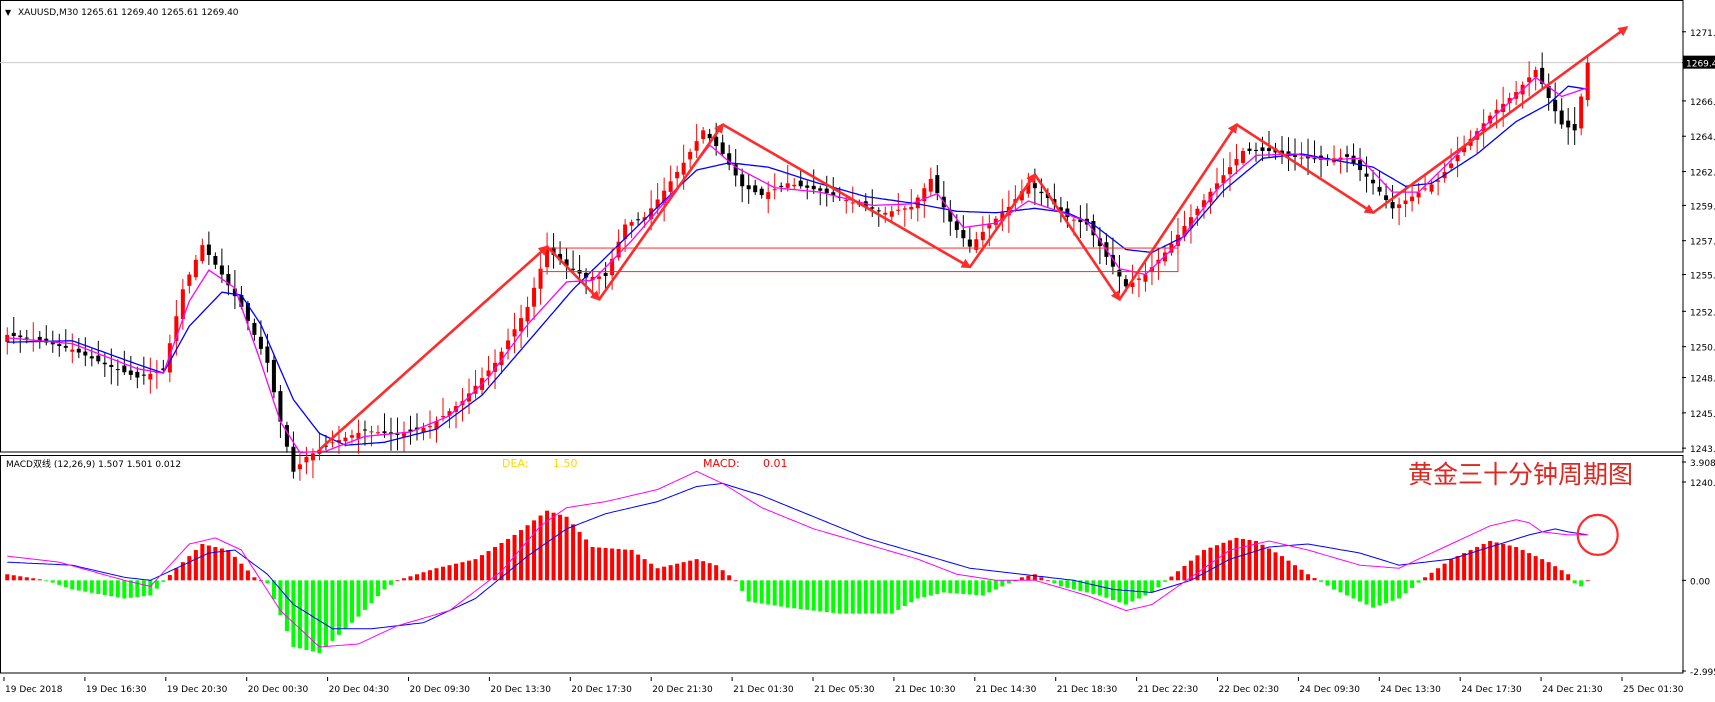  Describe the element at coordinates (1700, 65) in the screenshot. I see `last-price-tag-label: 1269.4` at that location.